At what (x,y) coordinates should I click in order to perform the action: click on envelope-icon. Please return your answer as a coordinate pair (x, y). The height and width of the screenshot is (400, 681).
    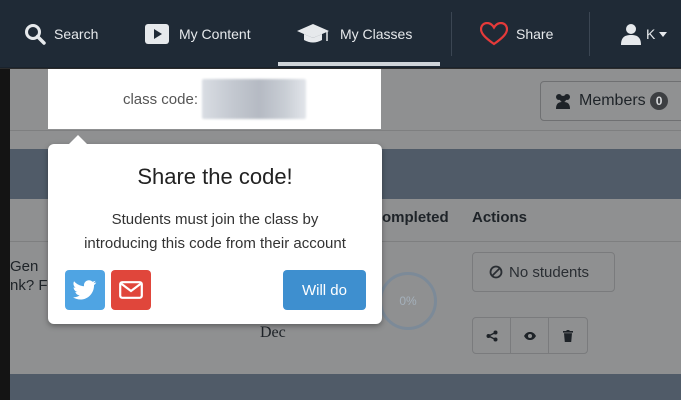
    Looking at the image, I should click on (131, 290).